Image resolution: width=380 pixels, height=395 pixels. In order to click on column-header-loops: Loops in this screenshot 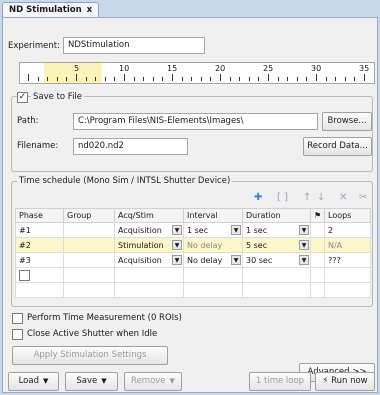, I will do `click(347, 215)`.